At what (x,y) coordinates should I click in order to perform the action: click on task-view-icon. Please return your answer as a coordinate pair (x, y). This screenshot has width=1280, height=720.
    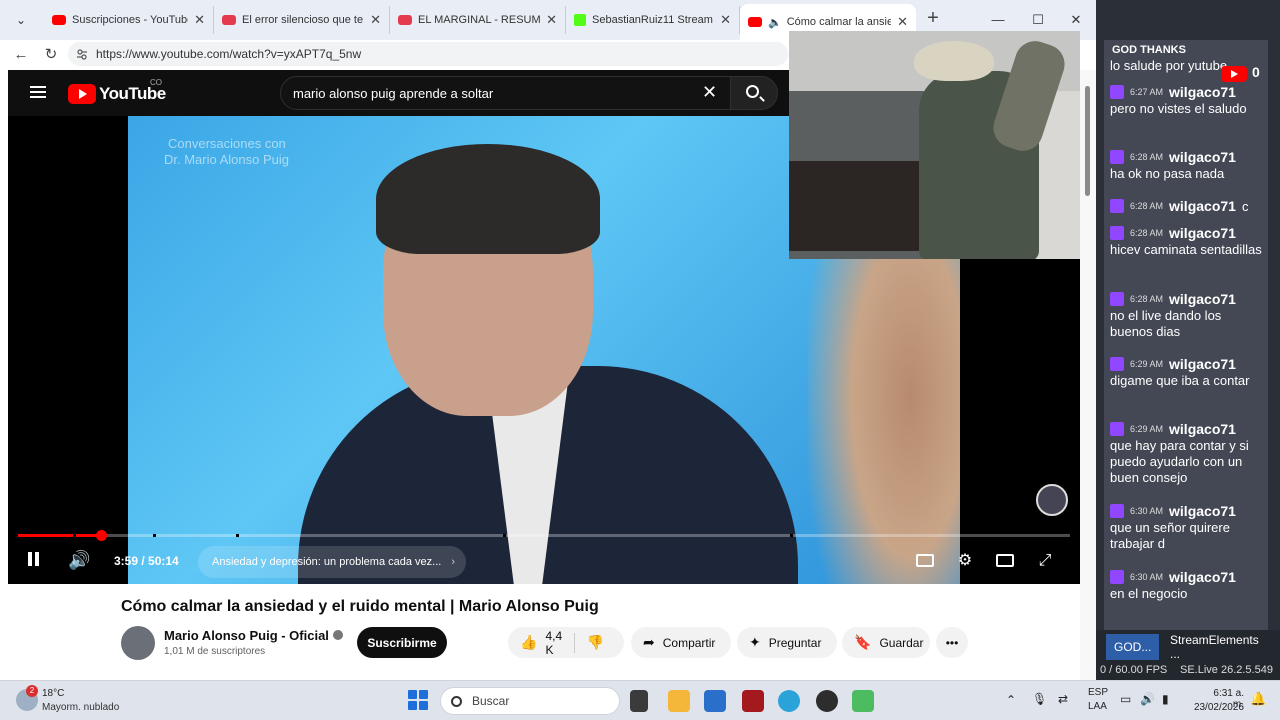
    Looking at the image, I should click on (639, 701).